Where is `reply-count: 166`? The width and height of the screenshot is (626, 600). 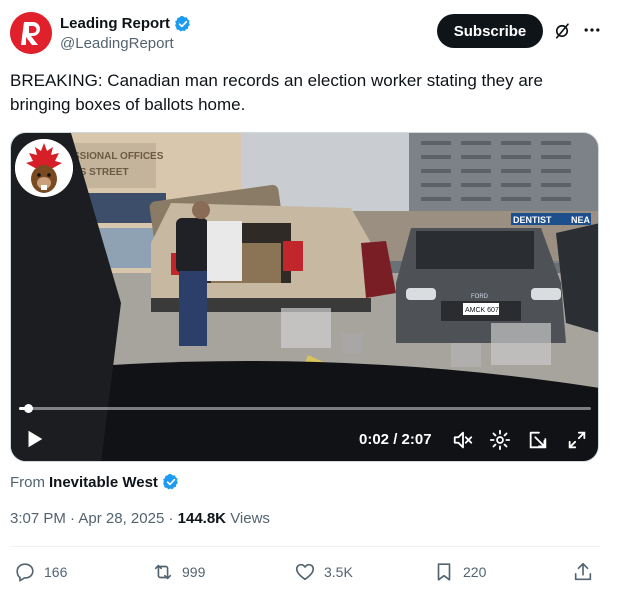
reply-count: 166 is located at coordinates (56, 572).